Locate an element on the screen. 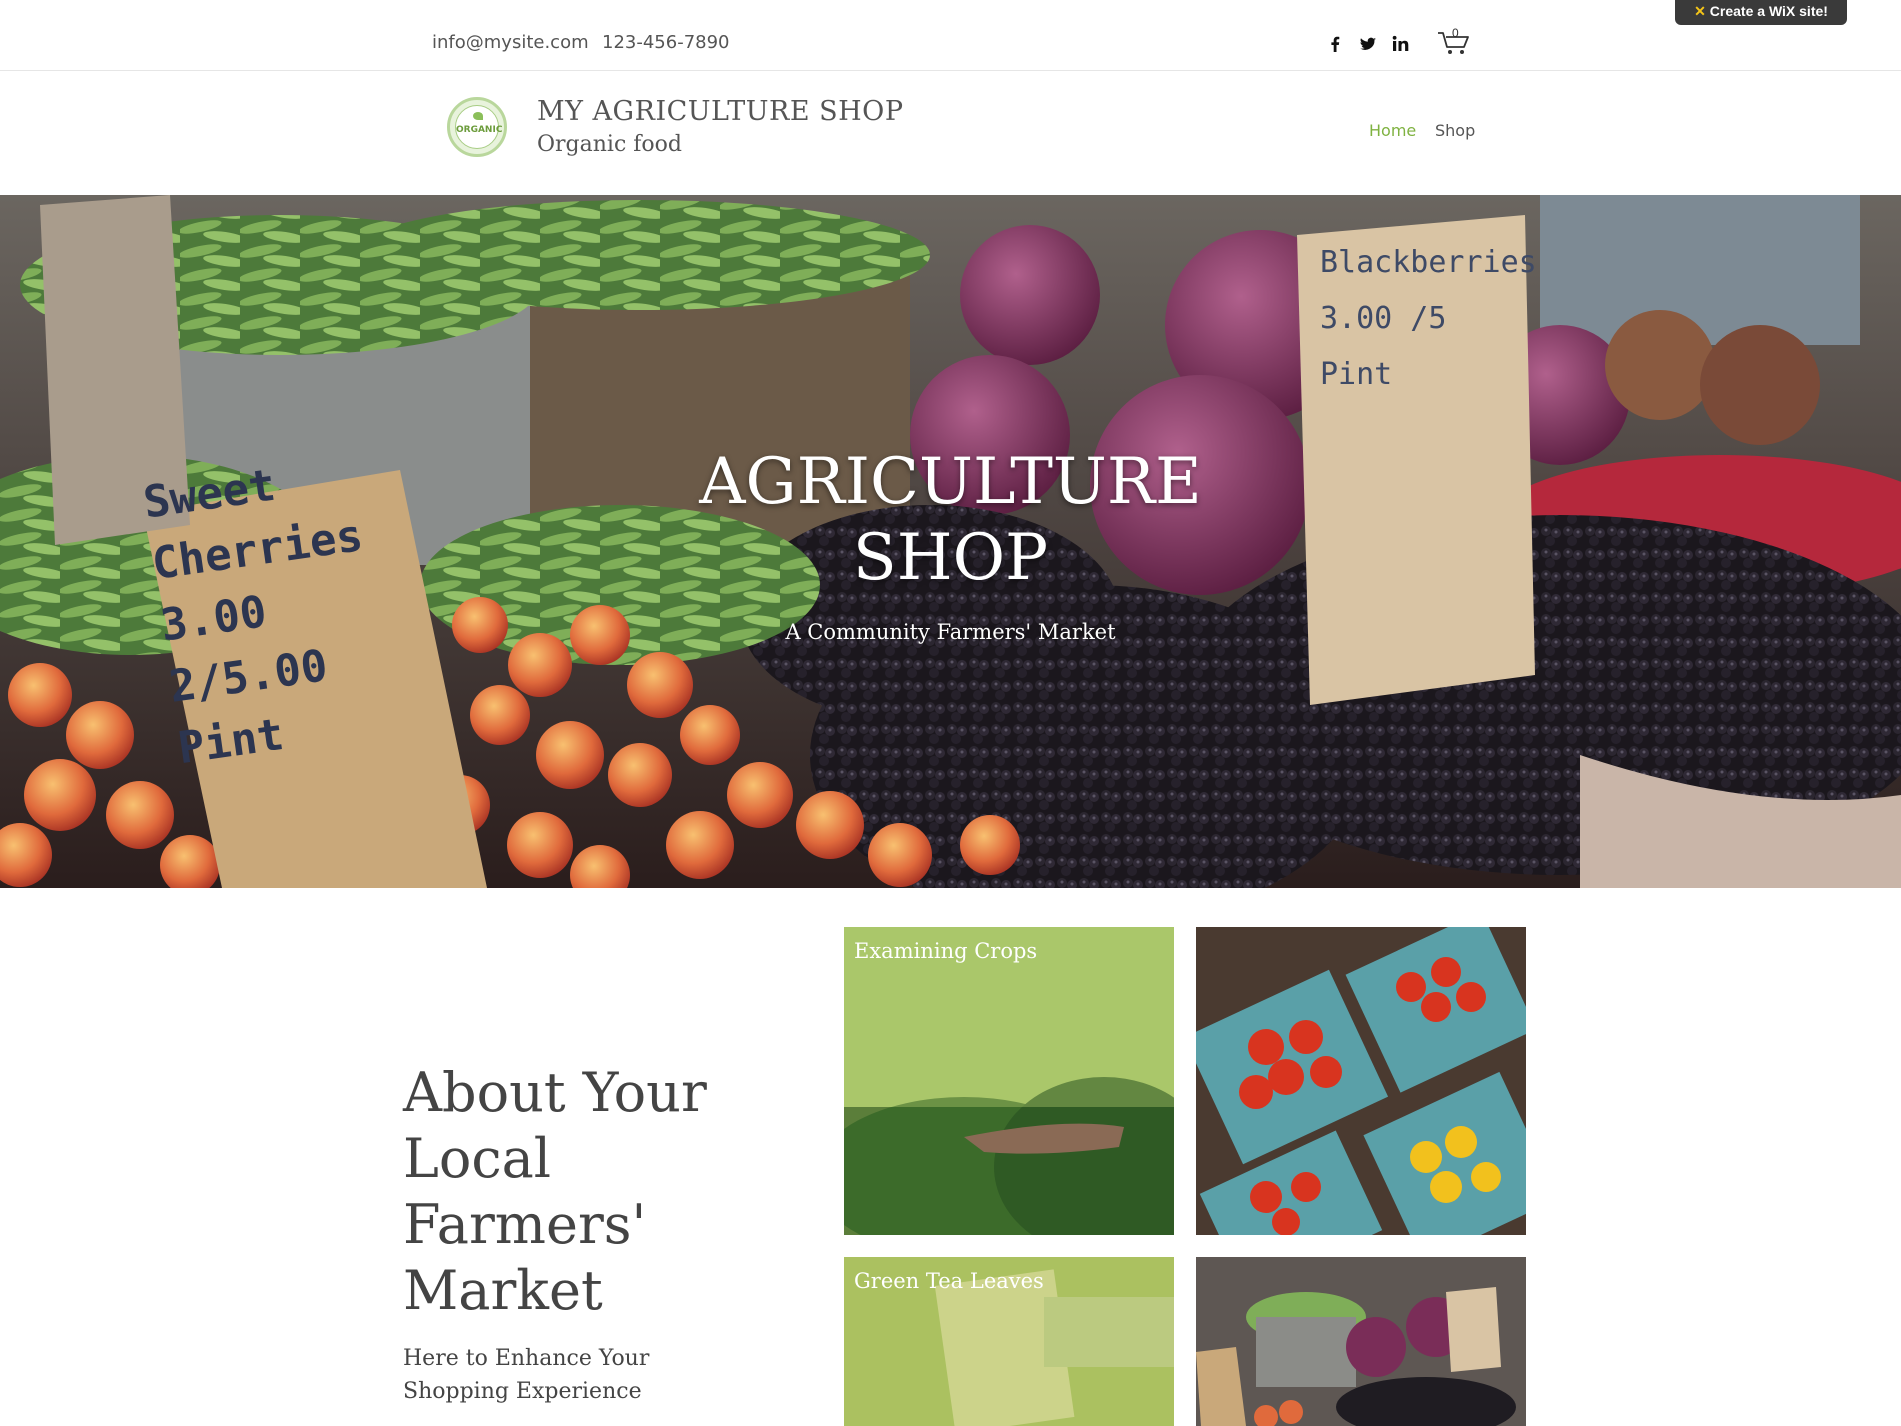  hero-title-line2: SHOP is located at coordinates (950, 558).